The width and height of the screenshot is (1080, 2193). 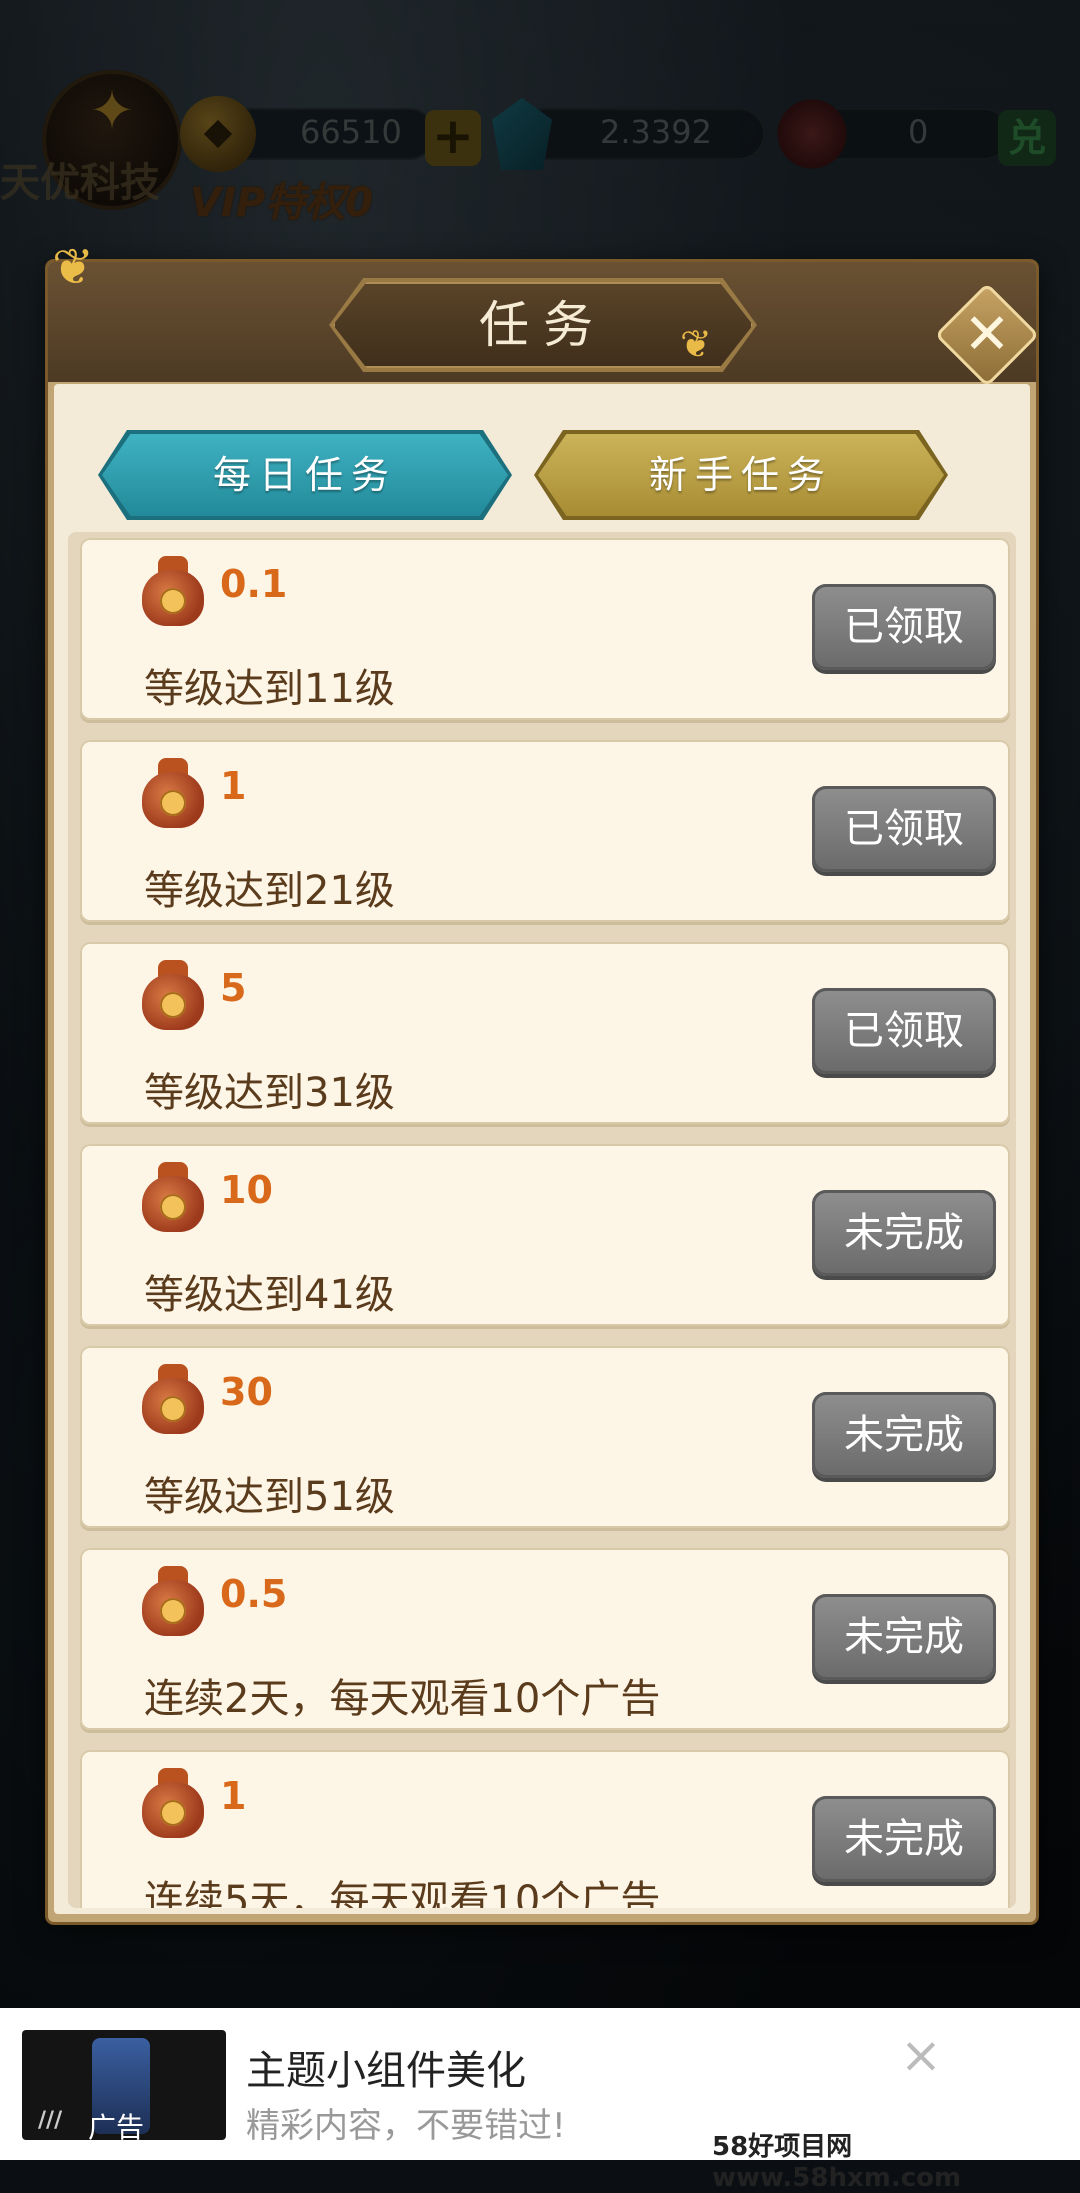 I want to click on tab-newbie-tasks: 新手任务, so click(x=741, y=475).